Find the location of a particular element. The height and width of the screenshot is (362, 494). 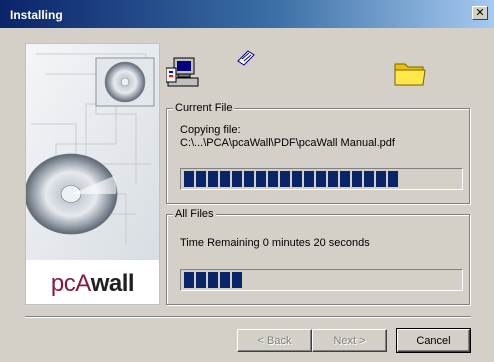

all-files-progress-bar is located at coordinates (321, 280).